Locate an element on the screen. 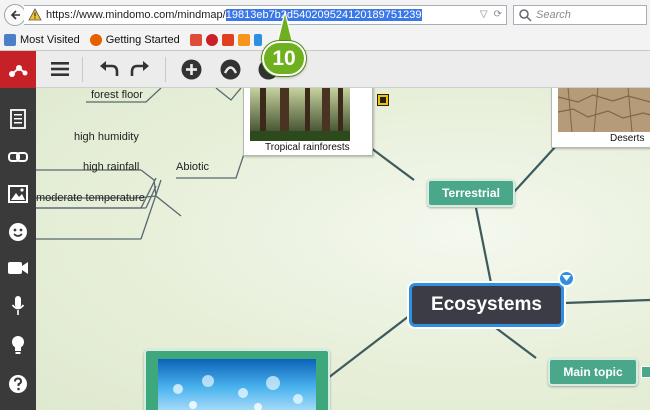 This screenshot has height=410, width=650. bookmark-label: Getting Started is located at coordinates (142, 40).